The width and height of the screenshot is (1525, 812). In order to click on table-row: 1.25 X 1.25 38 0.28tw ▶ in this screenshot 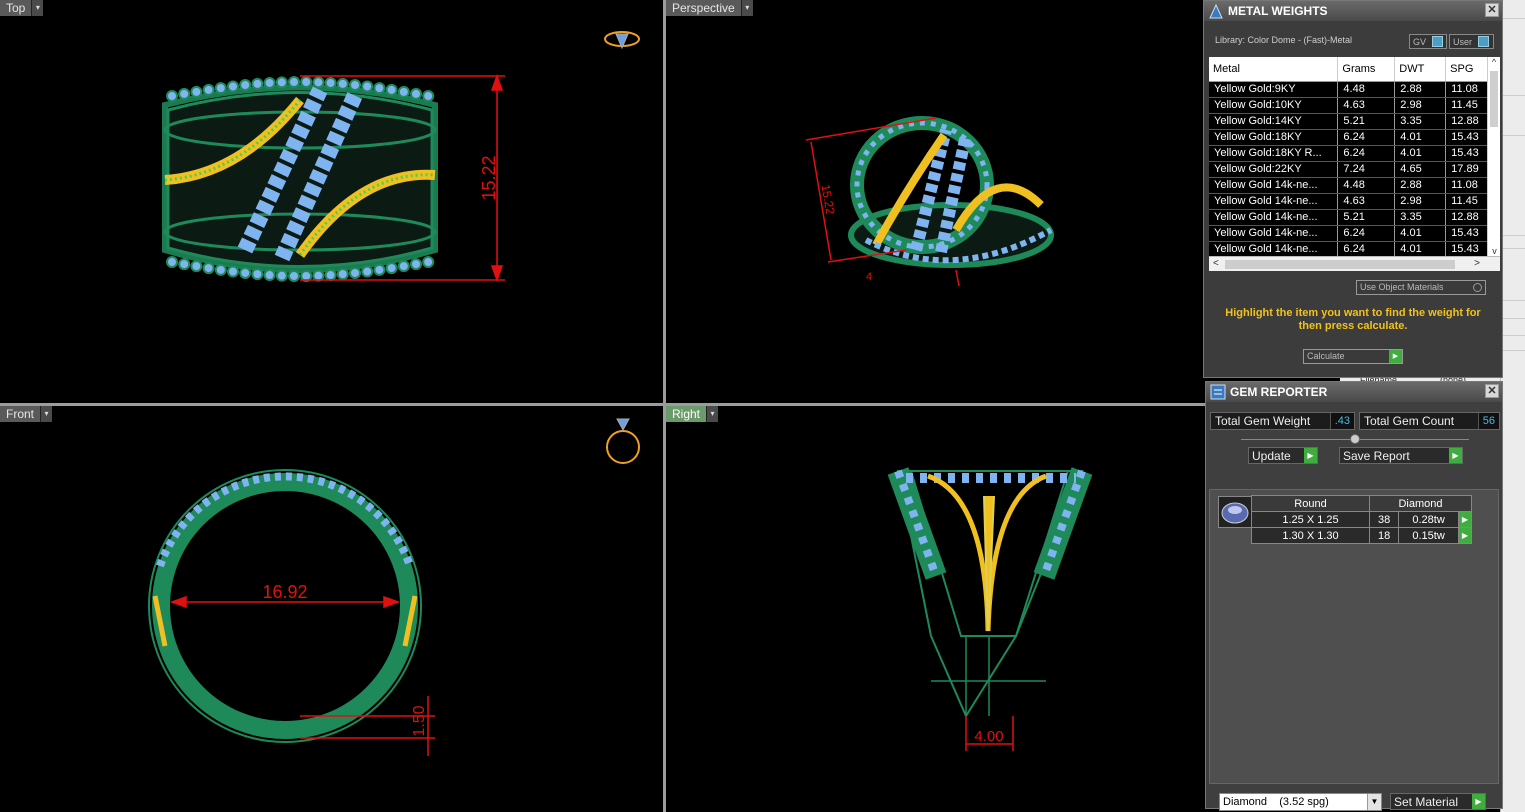, I will do `click(1361, 519)`.